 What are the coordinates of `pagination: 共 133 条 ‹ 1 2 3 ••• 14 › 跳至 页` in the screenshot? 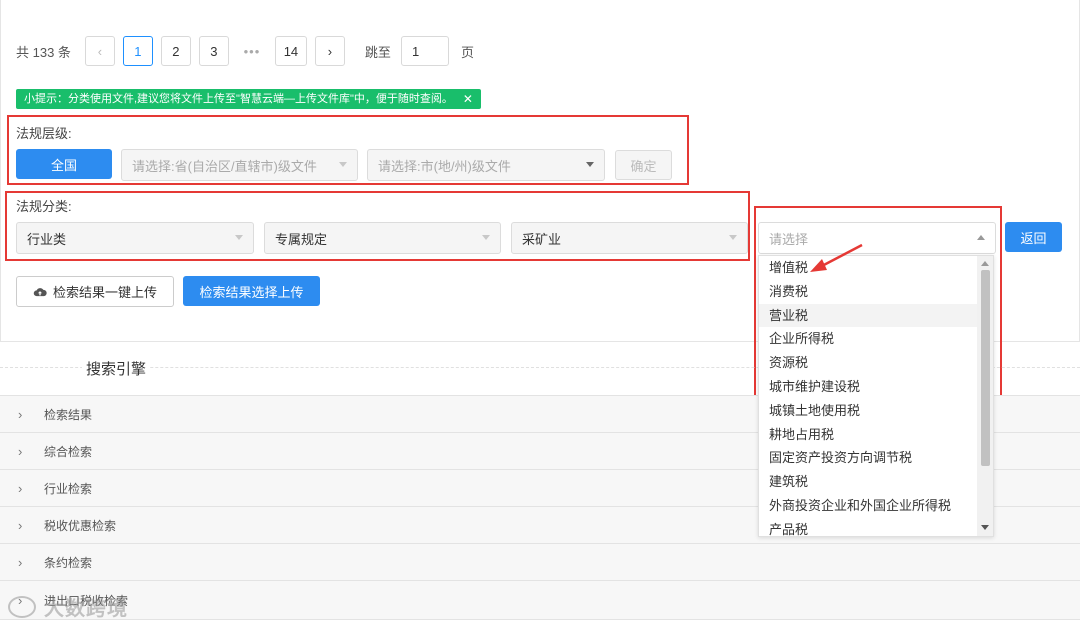 It's located at (245, 51).